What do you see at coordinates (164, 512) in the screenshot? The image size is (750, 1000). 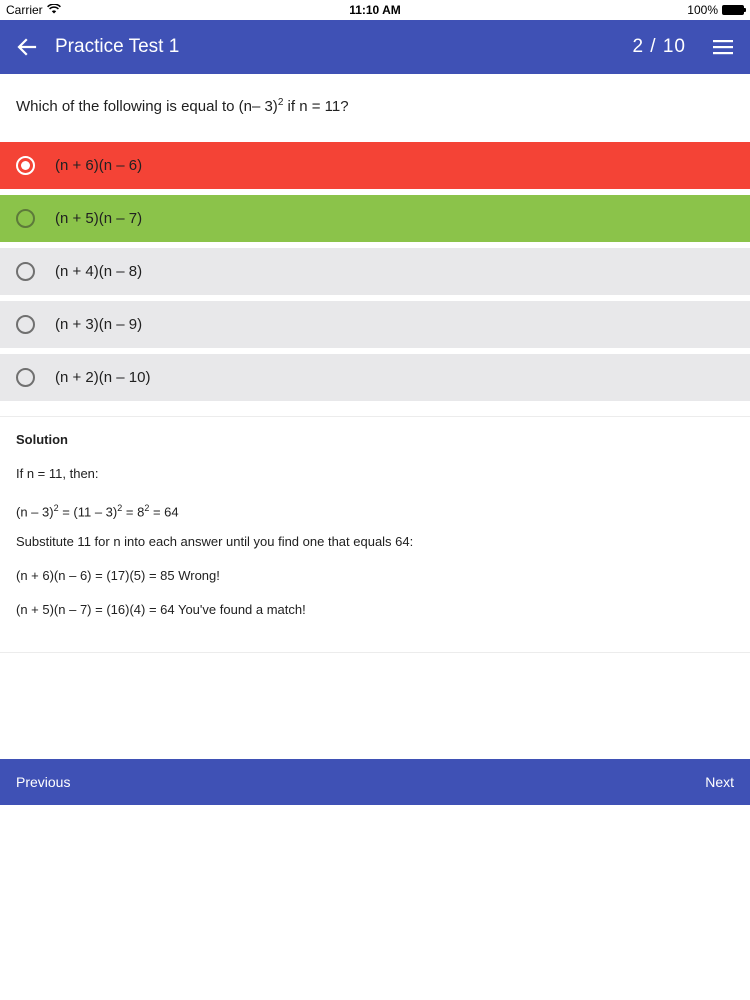 I see `equation-part: = 64` at bounding box center [164, 512].